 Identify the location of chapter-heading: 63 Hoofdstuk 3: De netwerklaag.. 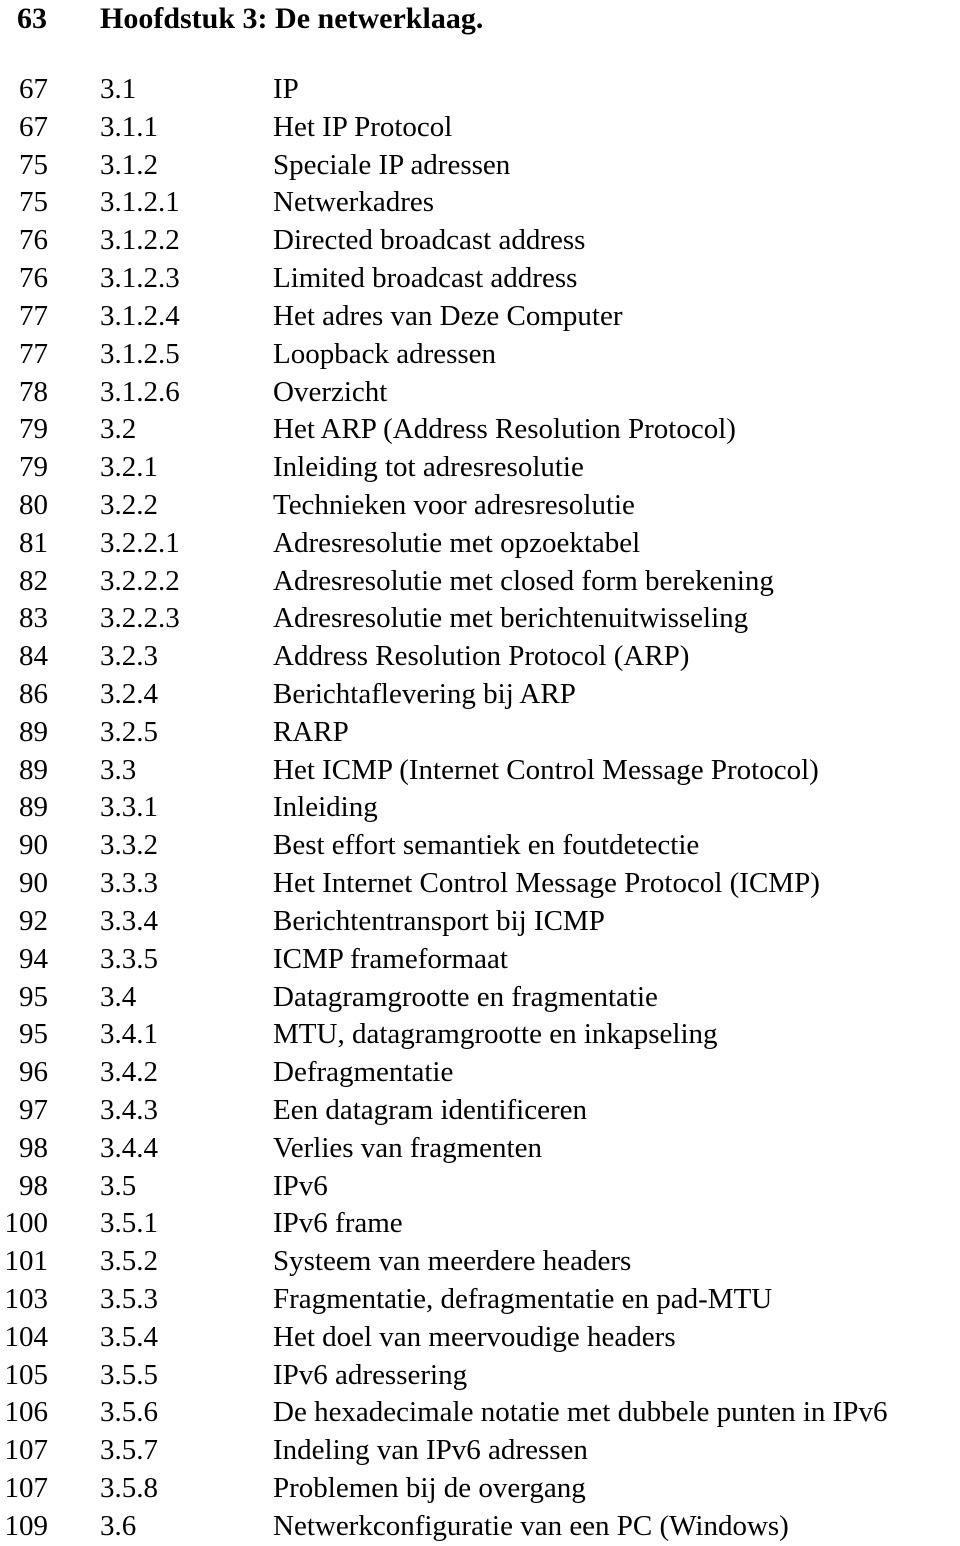
(480, 20).